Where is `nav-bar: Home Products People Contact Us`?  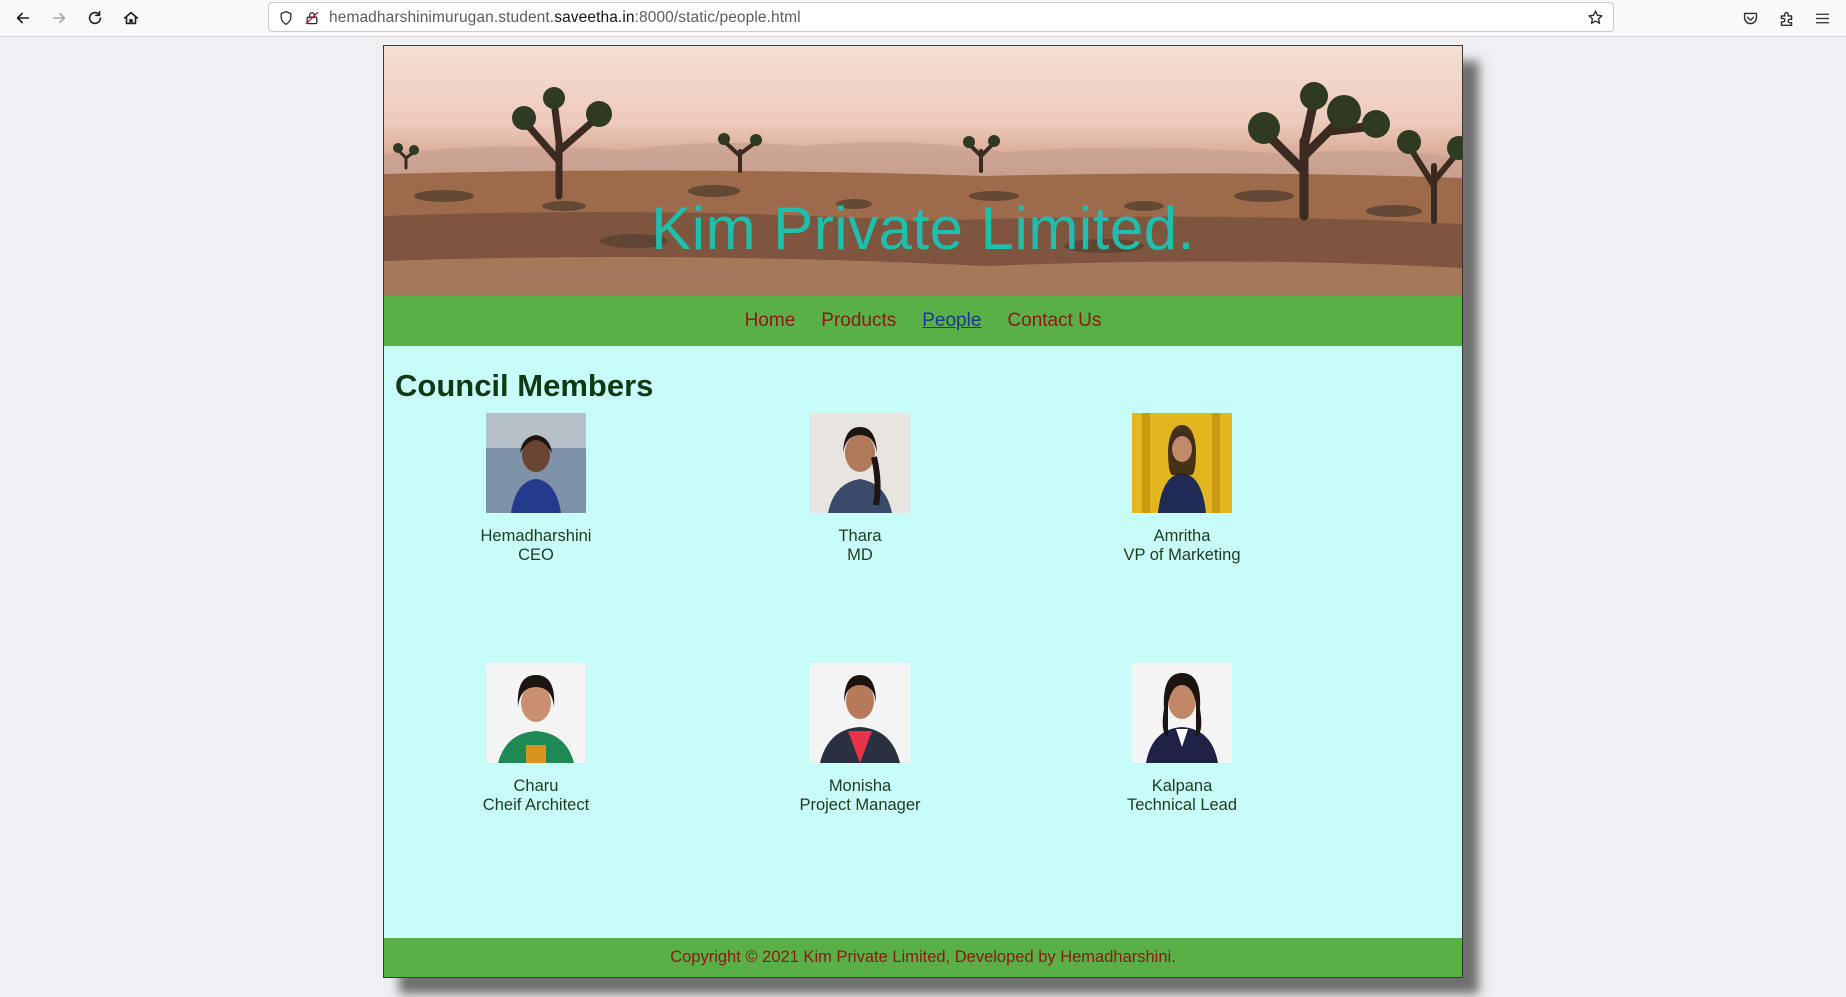
nav-bar: Home Products People Contact Us is located at coordinates (923, 321).